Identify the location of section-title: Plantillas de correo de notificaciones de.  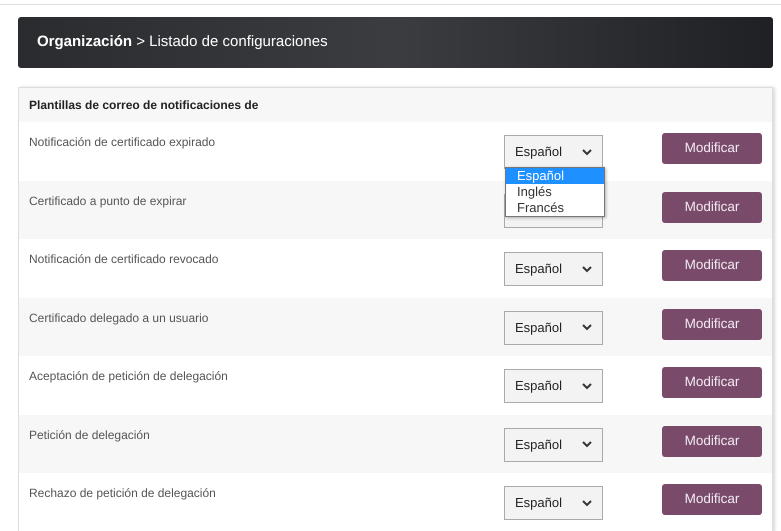
(143, 105).